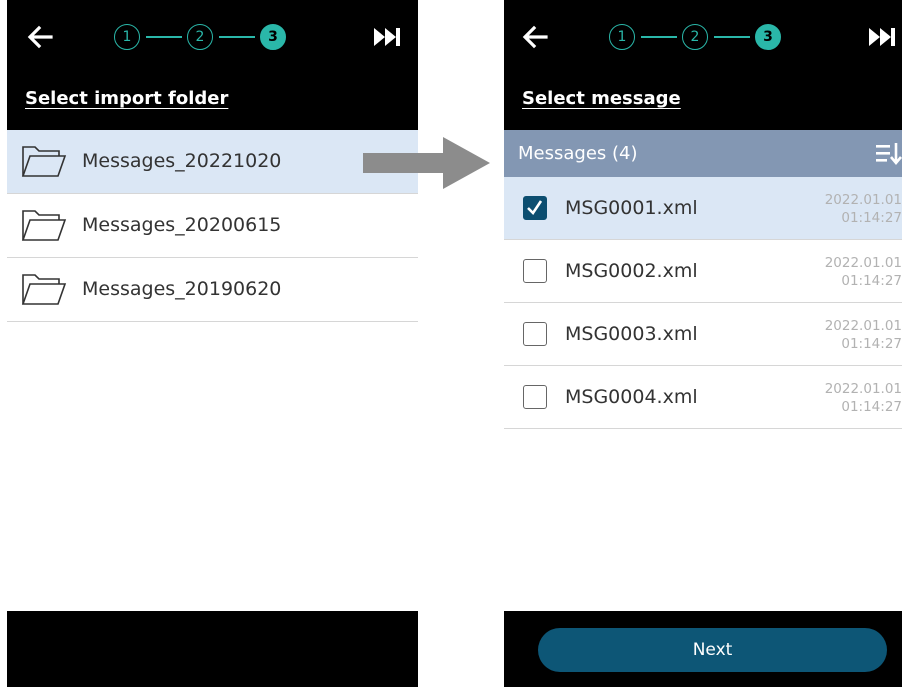  What do you see at coordinates (182, 161) in the screenshot?
I see `folder-name: Messages_20221020` at bounding box center [182, 161].